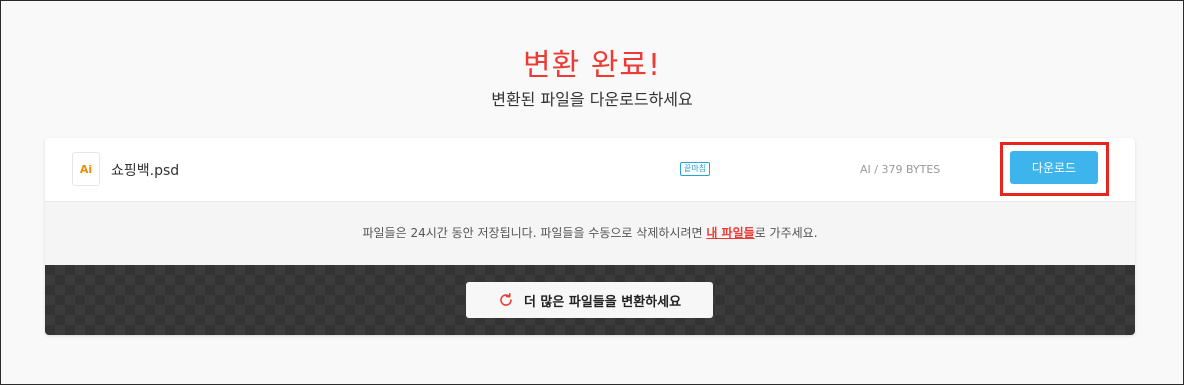  I want to click on convert-more-label: 더 많은 파일들을 변환하세요, so click(602, 302).